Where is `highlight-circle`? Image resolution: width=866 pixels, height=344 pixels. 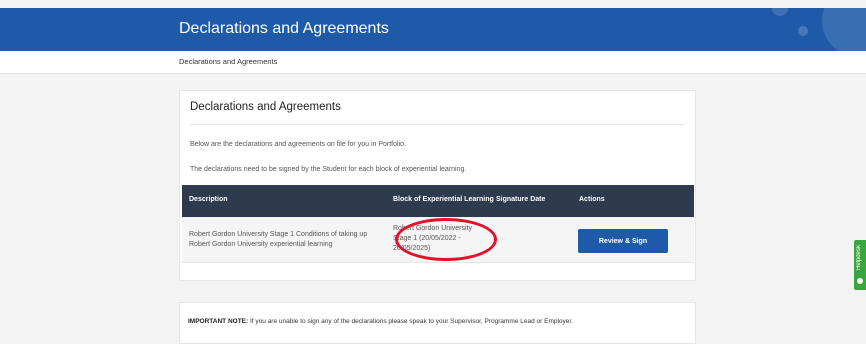
highlight-circle is located at coordinates (446, 239).